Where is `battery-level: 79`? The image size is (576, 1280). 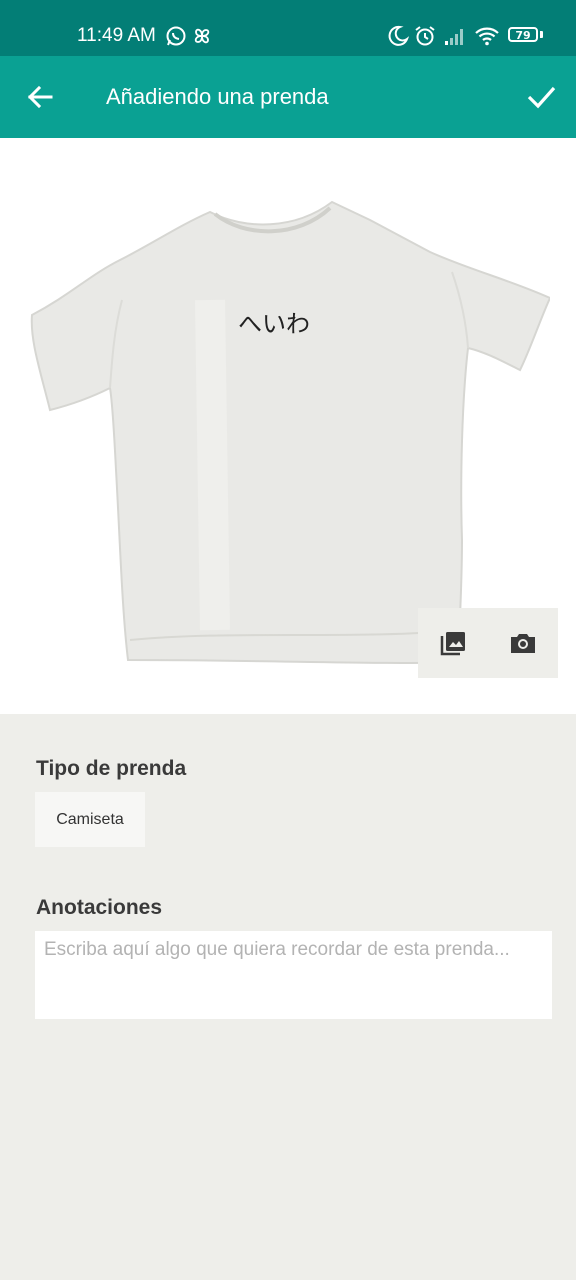
battery-level: 79 is located at coordinates (523, 35).